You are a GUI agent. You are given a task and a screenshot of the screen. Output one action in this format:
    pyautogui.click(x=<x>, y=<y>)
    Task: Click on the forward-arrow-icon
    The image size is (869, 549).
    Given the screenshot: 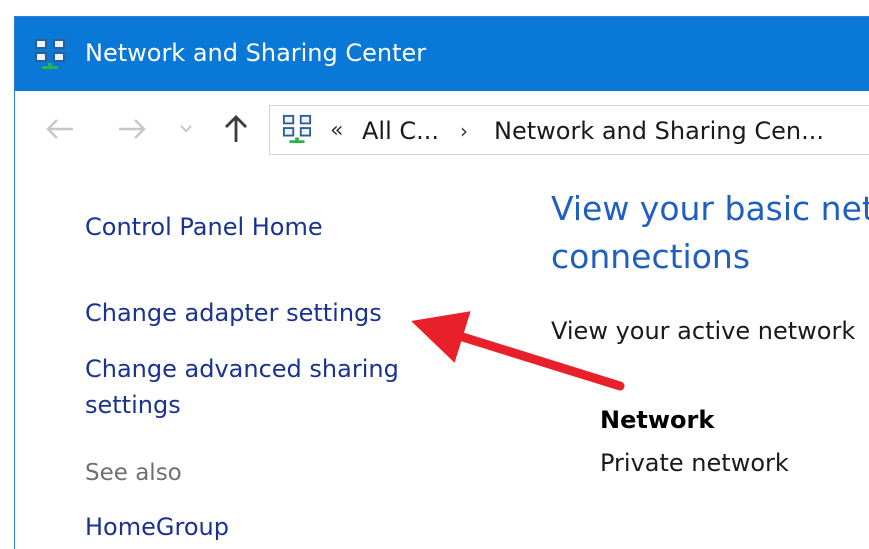 What is the action you would take?
    pyautogui.click(x=132, y=129)
    